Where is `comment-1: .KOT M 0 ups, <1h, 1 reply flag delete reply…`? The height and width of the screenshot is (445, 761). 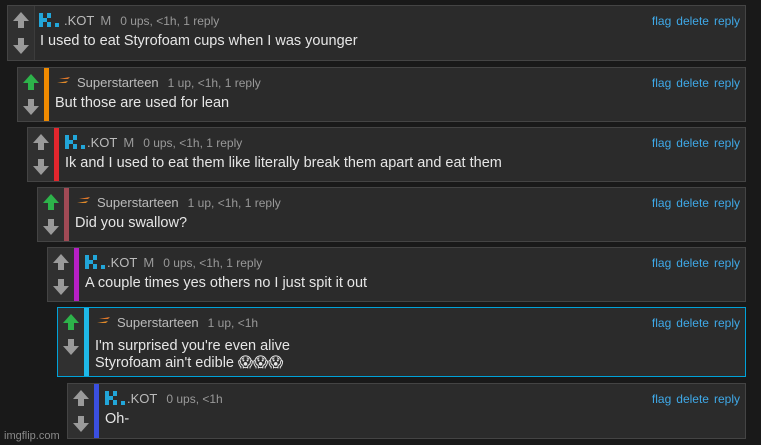 comment-1: .KOT M 0 ups, <1h, 1 reply flag delete reply… is located at coordinates (376, 33).